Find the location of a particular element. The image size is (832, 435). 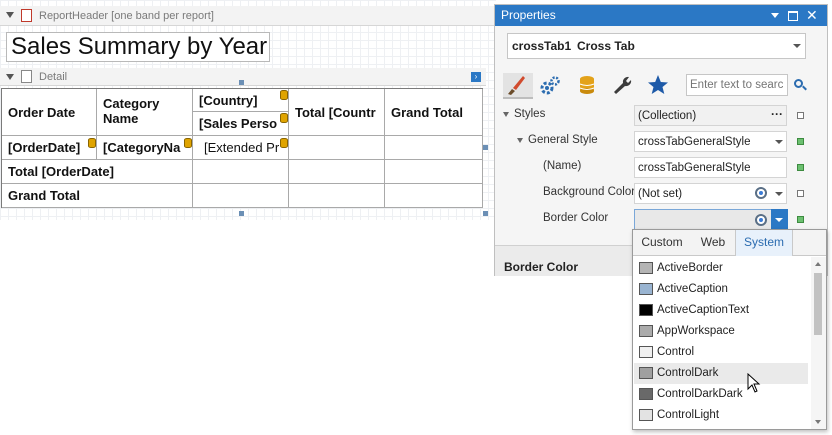

color-name: ControlDarkDark is located at coordinates (700, 394).